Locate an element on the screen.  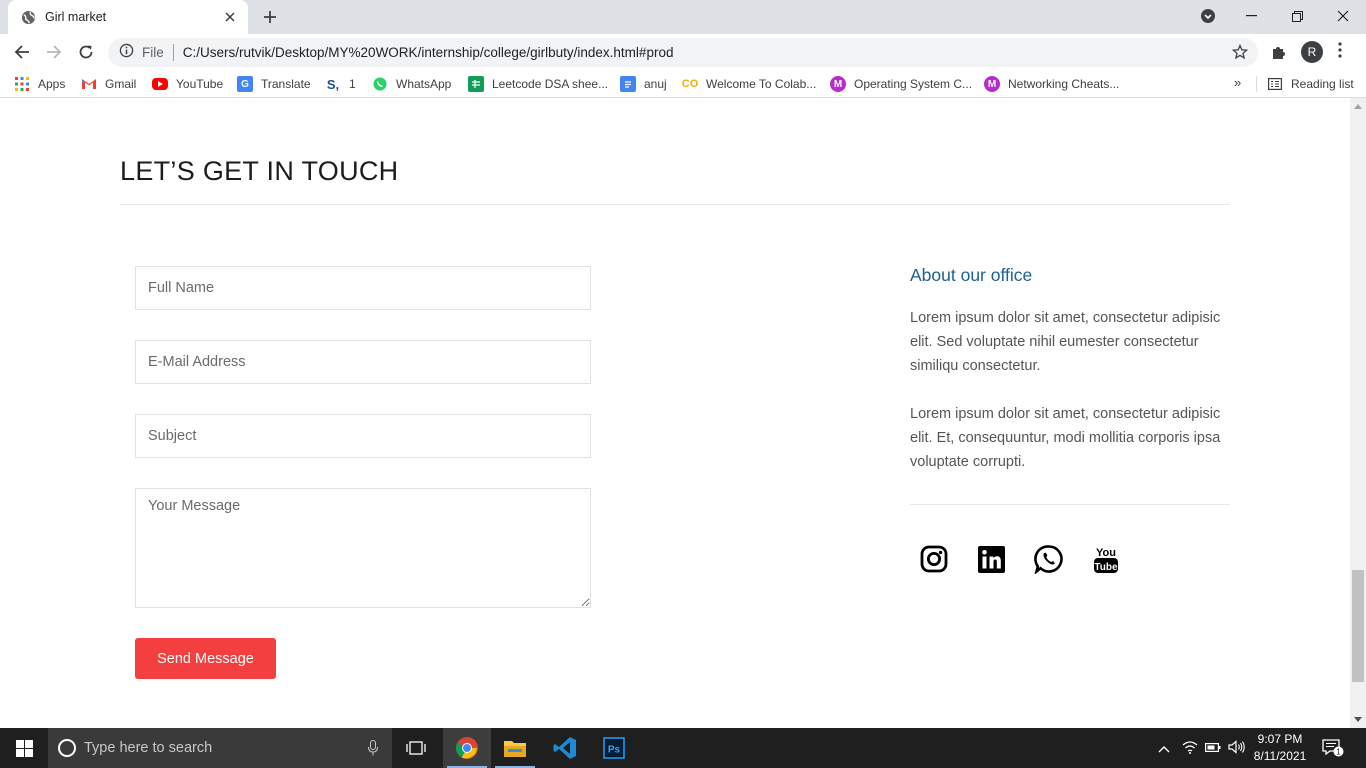
taskbar-search: Type here to search is located at coordinates (220, 748).